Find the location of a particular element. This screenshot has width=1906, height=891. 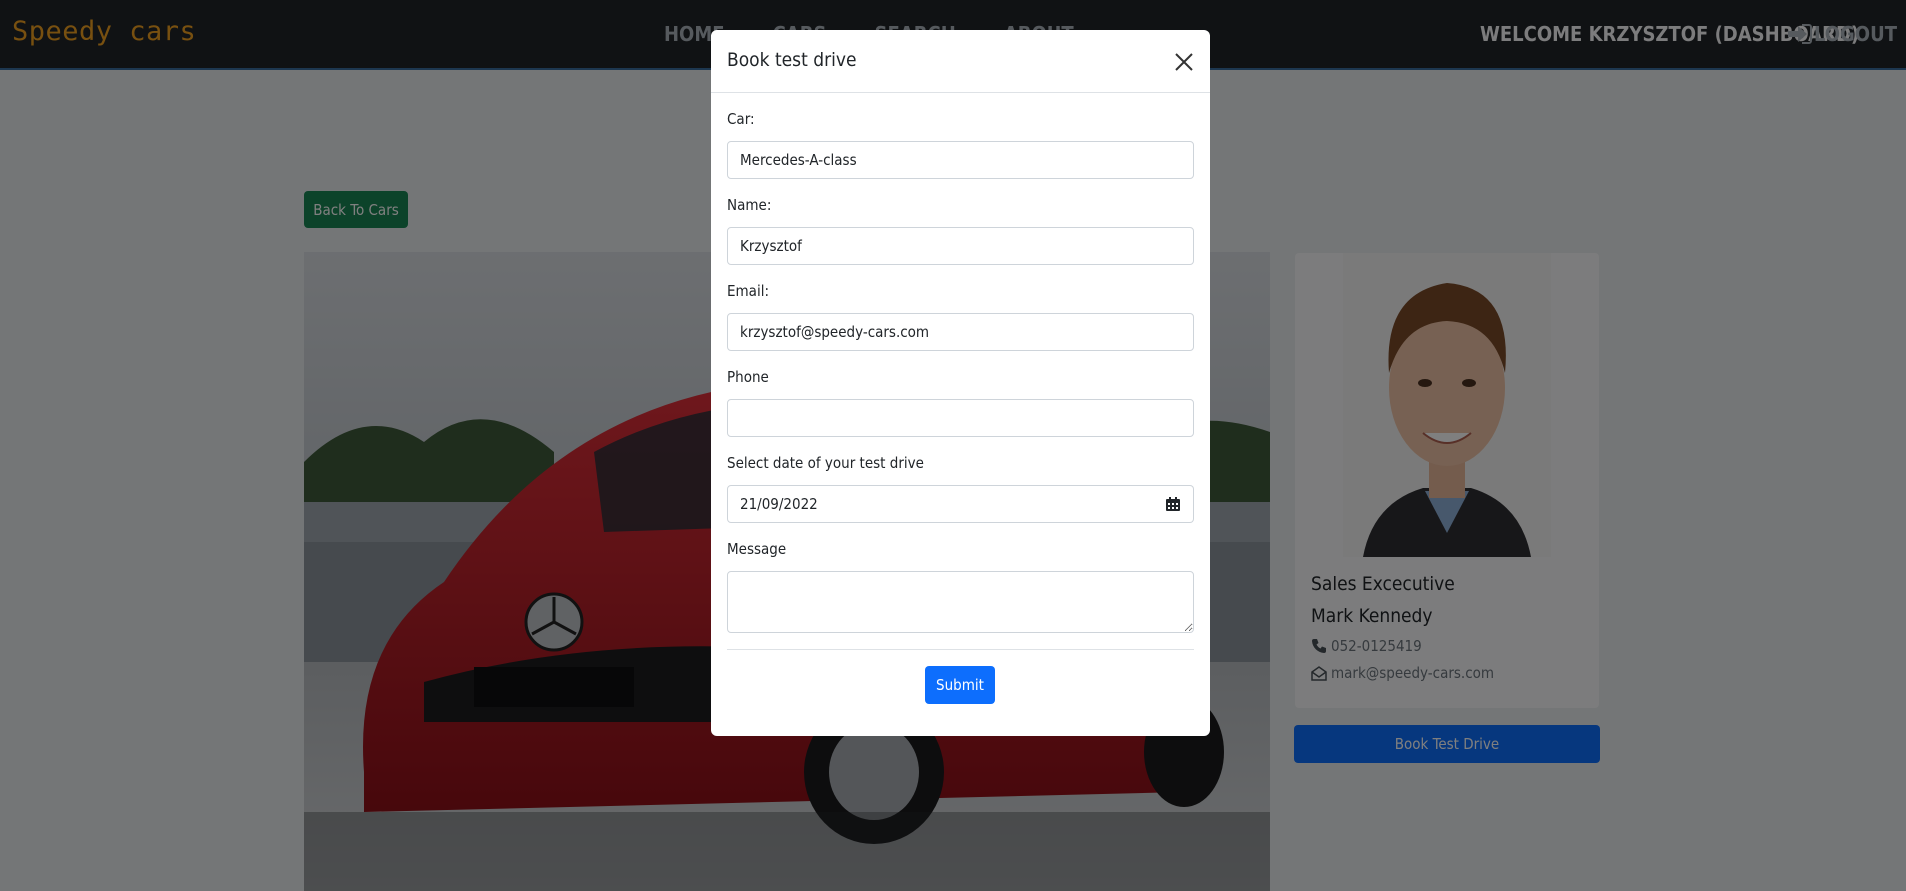

car-field is located at coordinates (960, 160).